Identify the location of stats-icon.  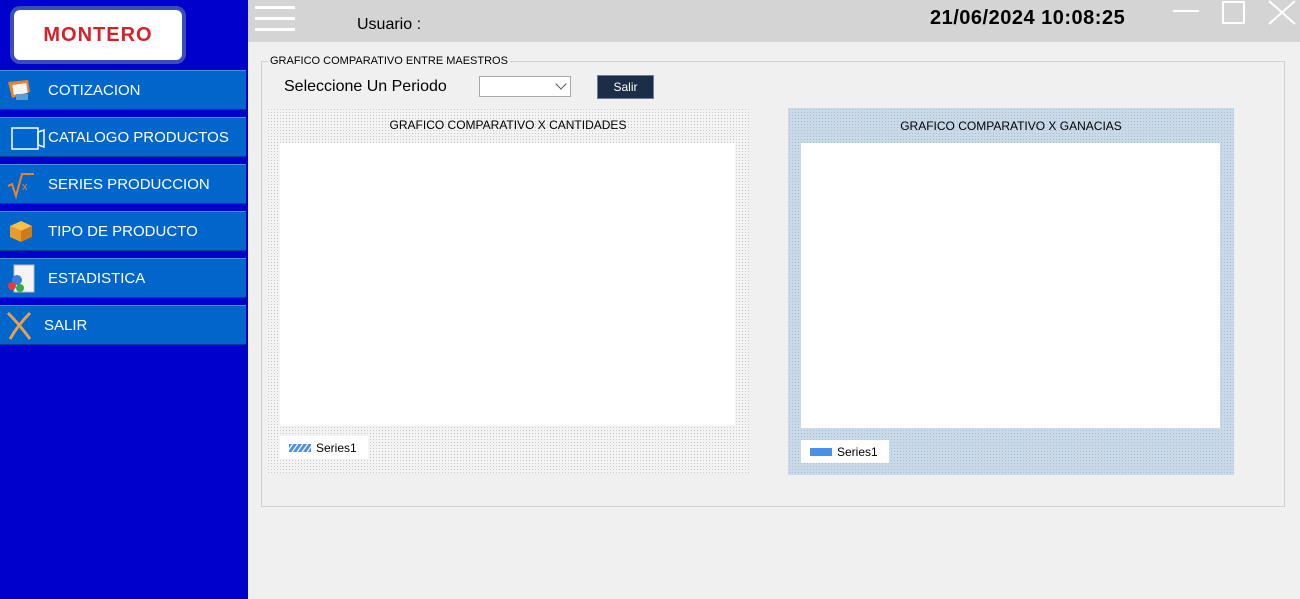
(24, 278).